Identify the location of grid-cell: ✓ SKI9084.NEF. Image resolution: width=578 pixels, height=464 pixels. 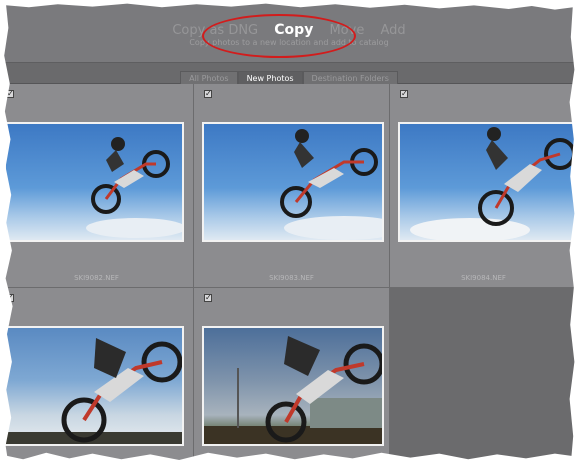
(484, 186).